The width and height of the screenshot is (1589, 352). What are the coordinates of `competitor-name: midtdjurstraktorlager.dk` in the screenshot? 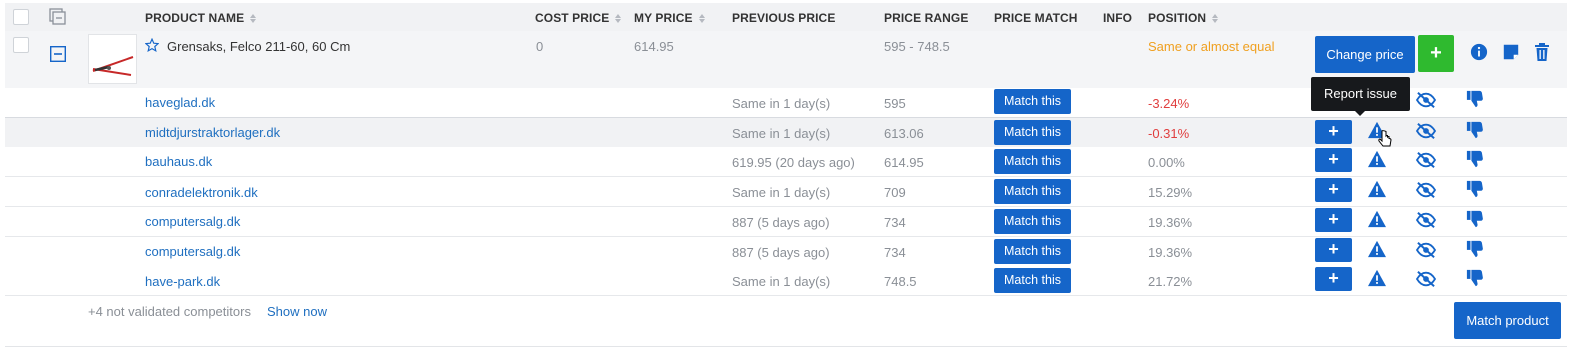 It's located at (212, 132).